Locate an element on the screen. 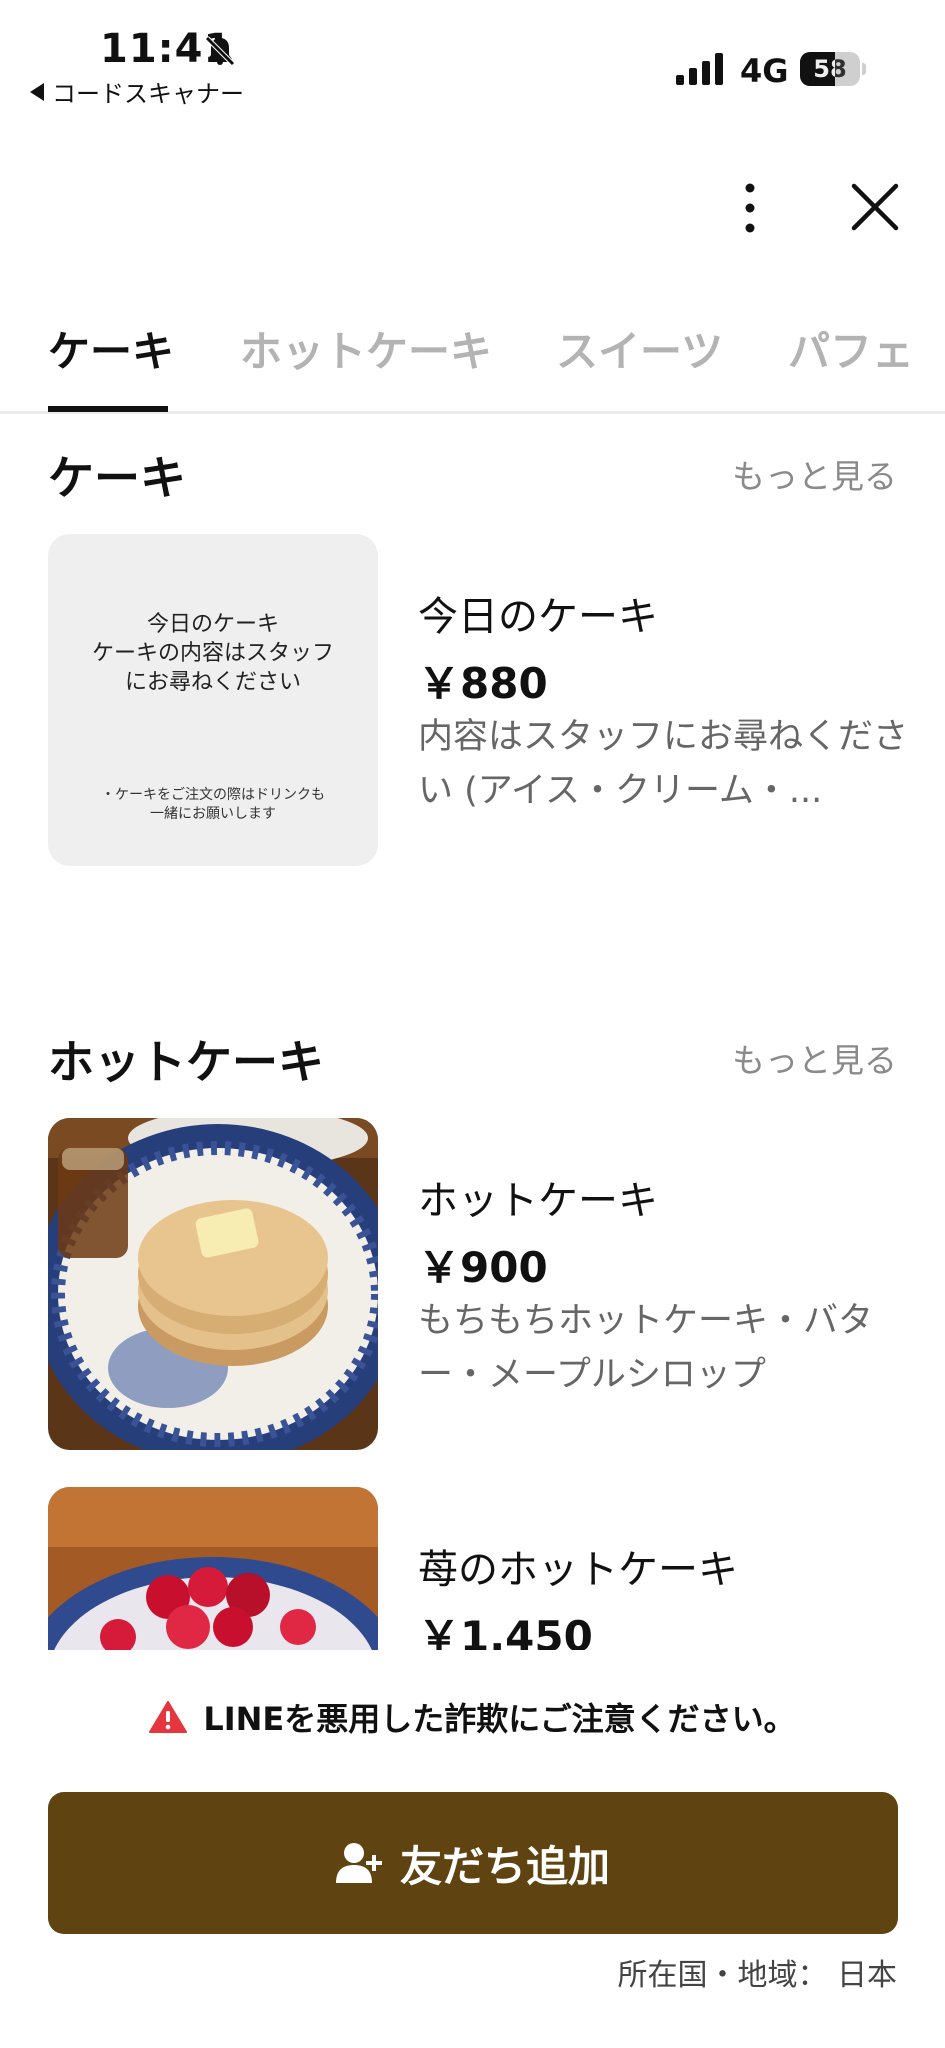 The height and width of the screenshot is (2048, 945). close-icon is located at coordinates (875, 207).